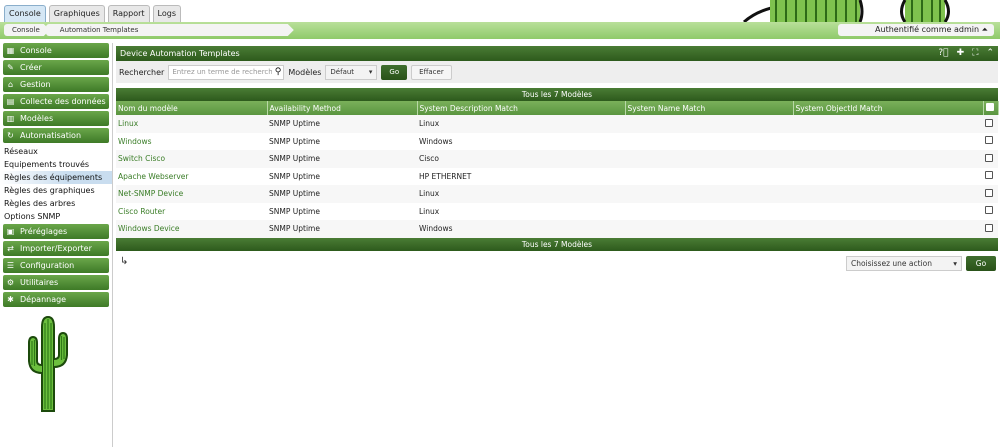 This screenshot has width=1000, height=447. What do you see at coordinates (10, 118) in the screenshot?
I see `template-icon: ▥` at bounding box center [10, 118].